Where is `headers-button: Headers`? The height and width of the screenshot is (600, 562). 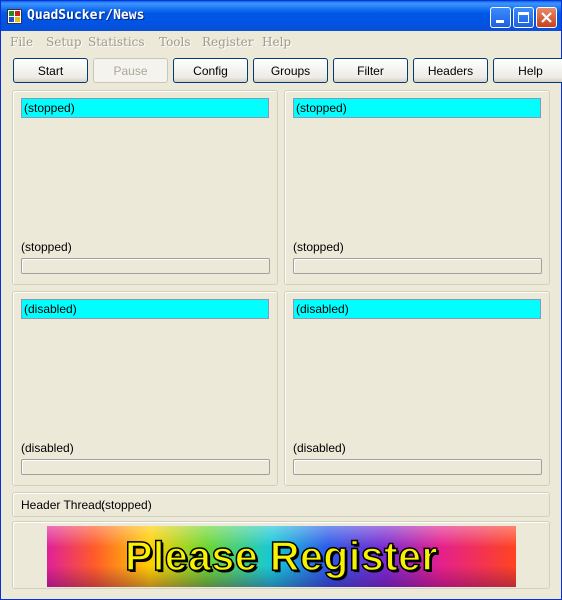
headers-button: Headers is located at coordinates (450, 70).